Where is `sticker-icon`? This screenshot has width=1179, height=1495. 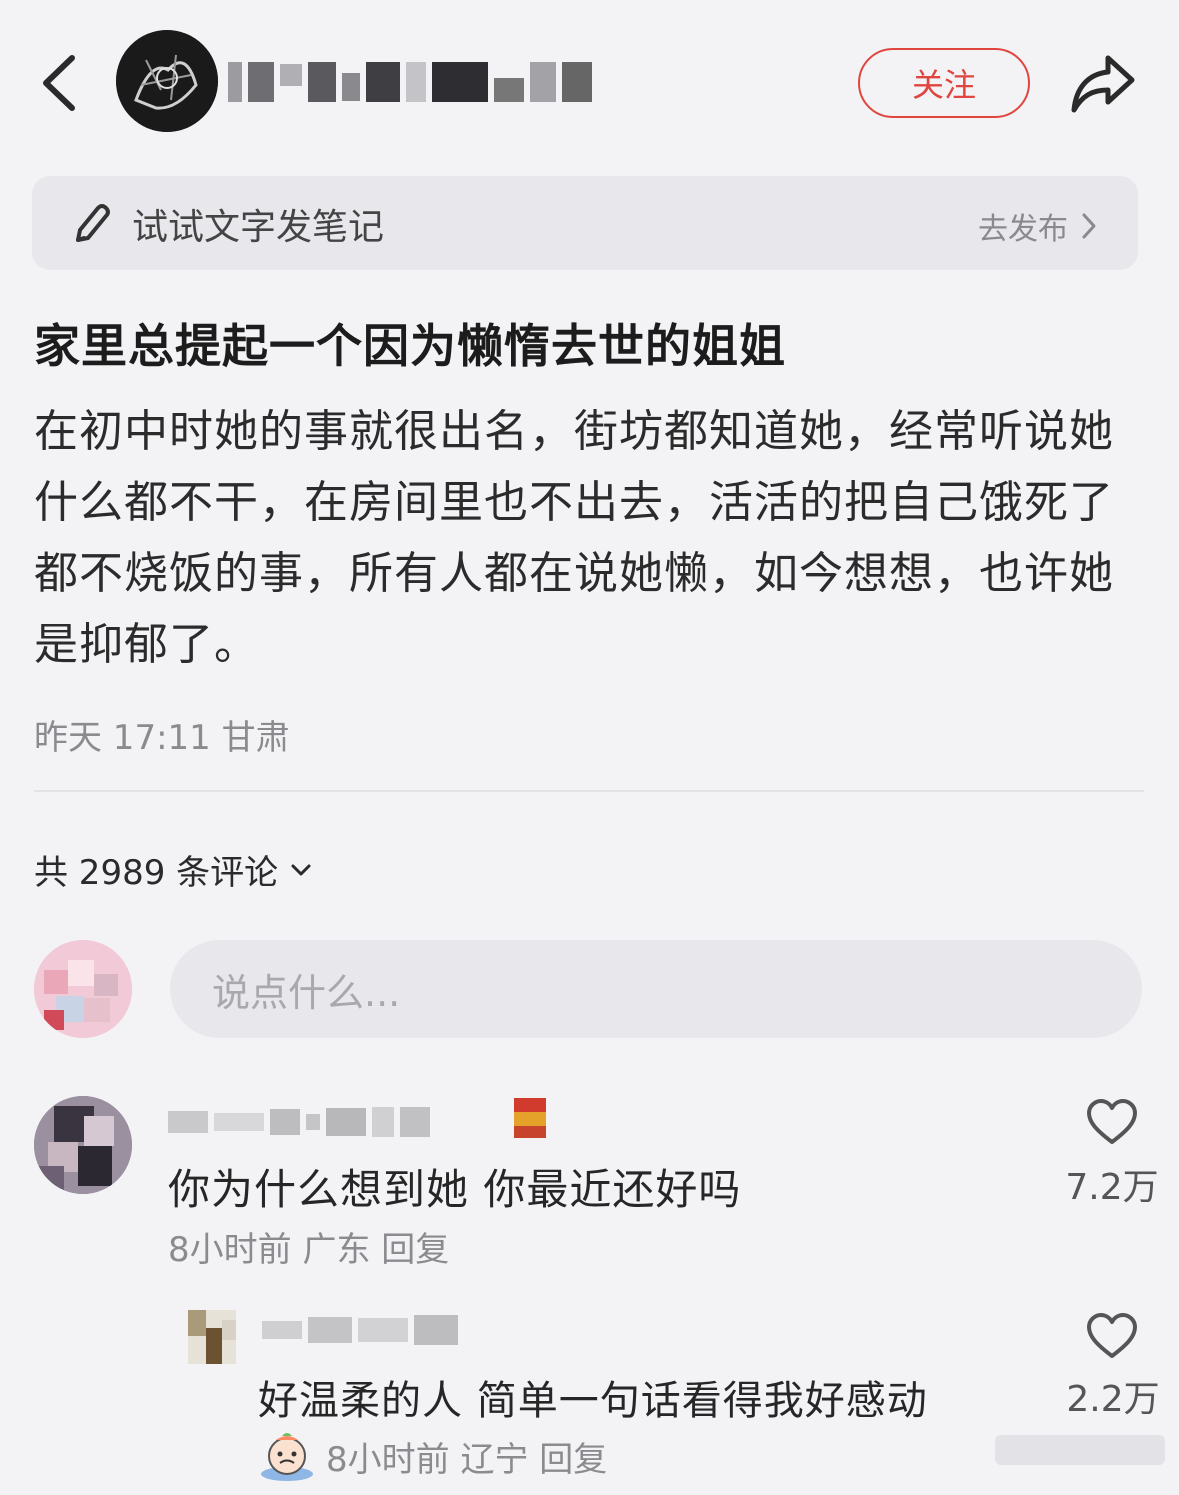
sticker-icon is located at coordinates (287, 1457).